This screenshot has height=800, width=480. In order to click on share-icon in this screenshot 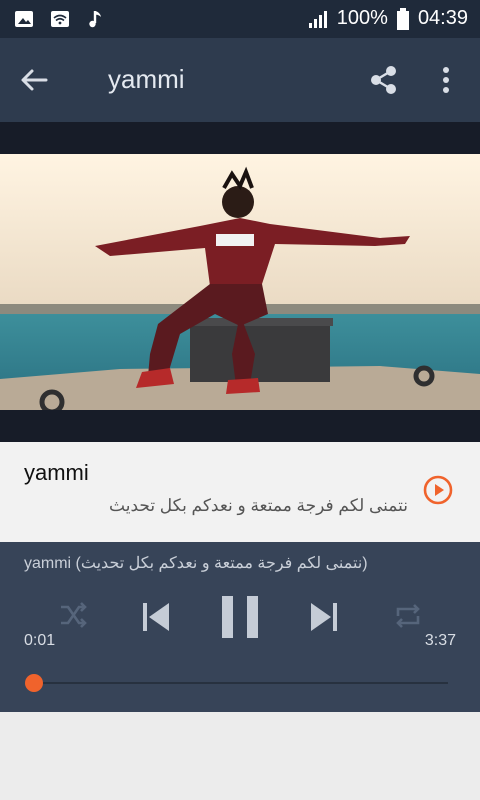, I will do `click(384, 80)`.